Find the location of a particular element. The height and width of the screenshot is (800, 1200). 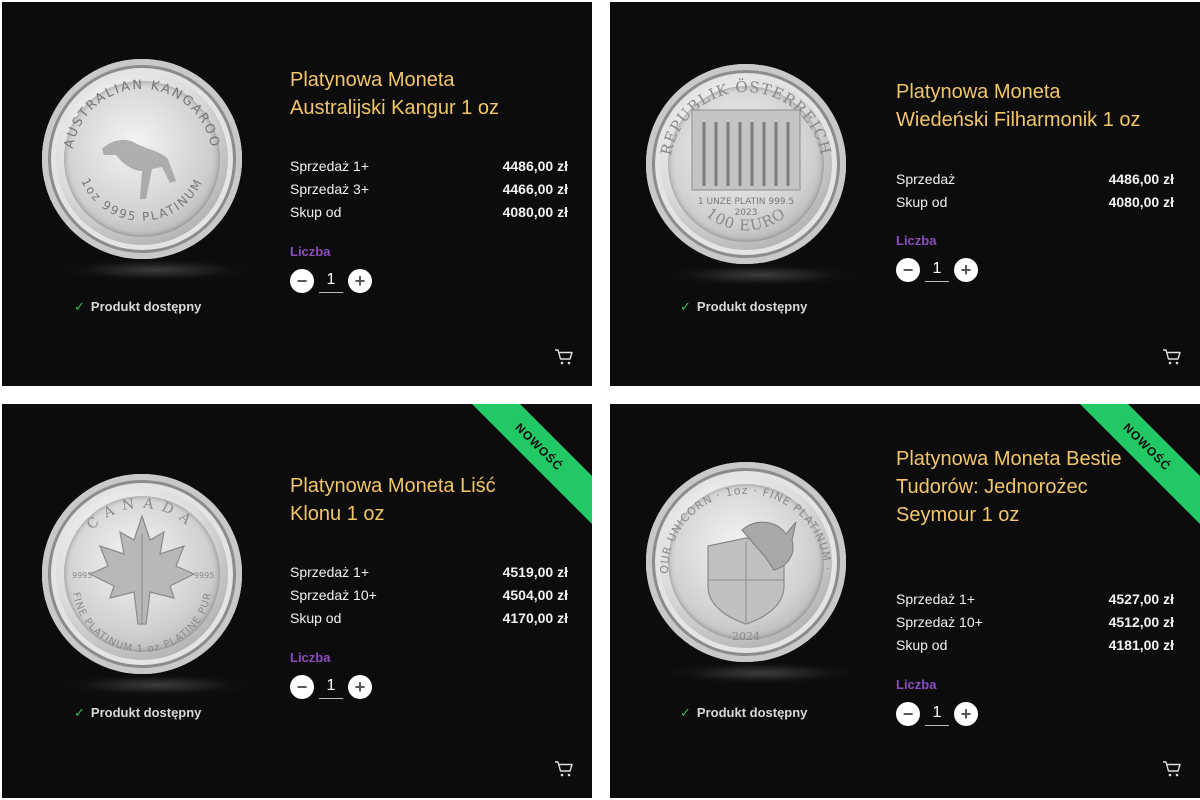

price-value: 4181,00 zł is located at coordinates (1141, 645).